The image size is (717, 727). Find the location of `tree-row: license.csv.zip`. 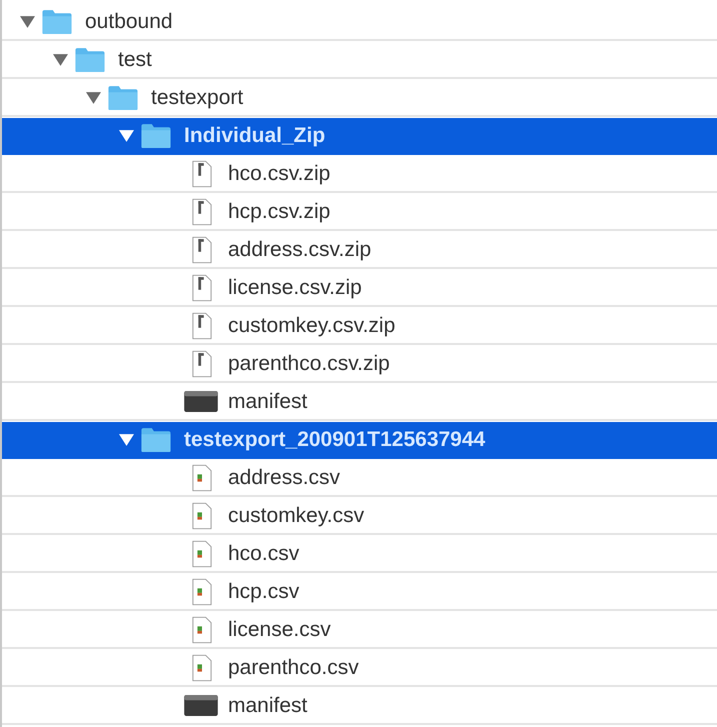

tree-row: license.csv.zip is located at coordinates (359, 288).